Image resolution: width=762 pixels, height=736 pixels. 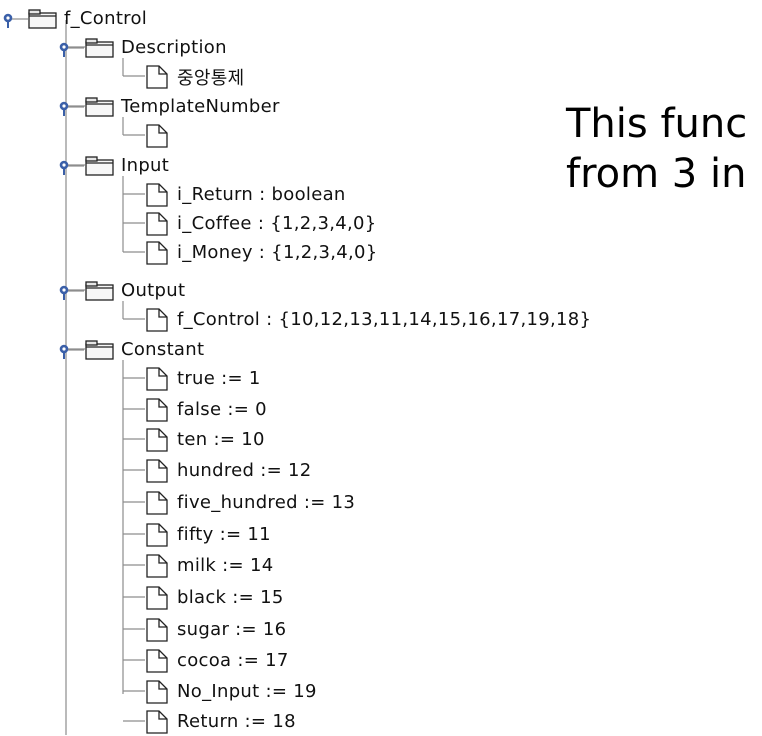 What do you see at coordinates (211, 78) in the screenshot?
I see `tree-leaf-label: 중앙통제` at bounding box center [211, 78].